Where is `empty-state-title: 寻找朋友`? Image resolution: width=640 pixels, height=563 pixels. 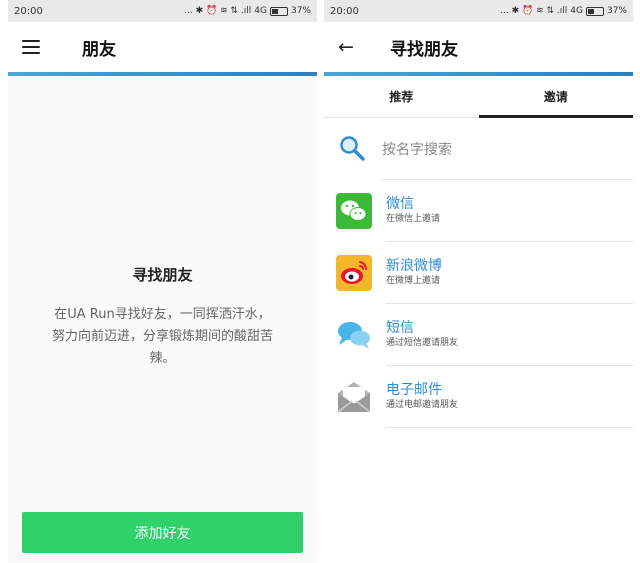
empty-state-title: 寻找朋友 is located at coordinates (162, 275).